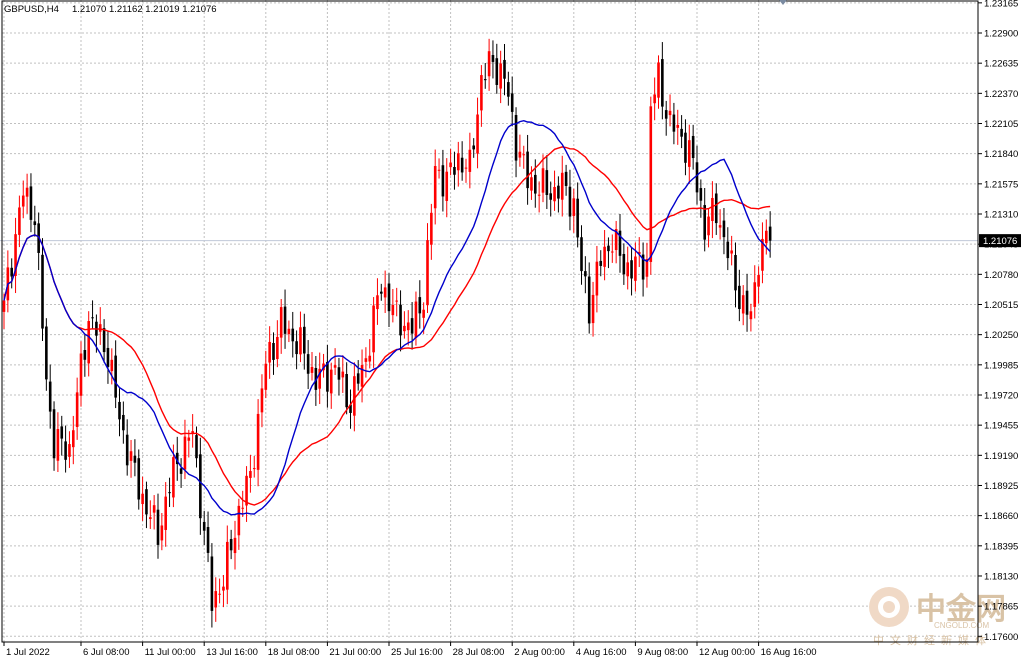 Image resolution: width=1026 pixels, height=660 pixels. What do you see at coordinates (662, 652) in the screenshot?
I see `x-tick-label: 9 Aug 08:00` at bounding box center [662, 652].